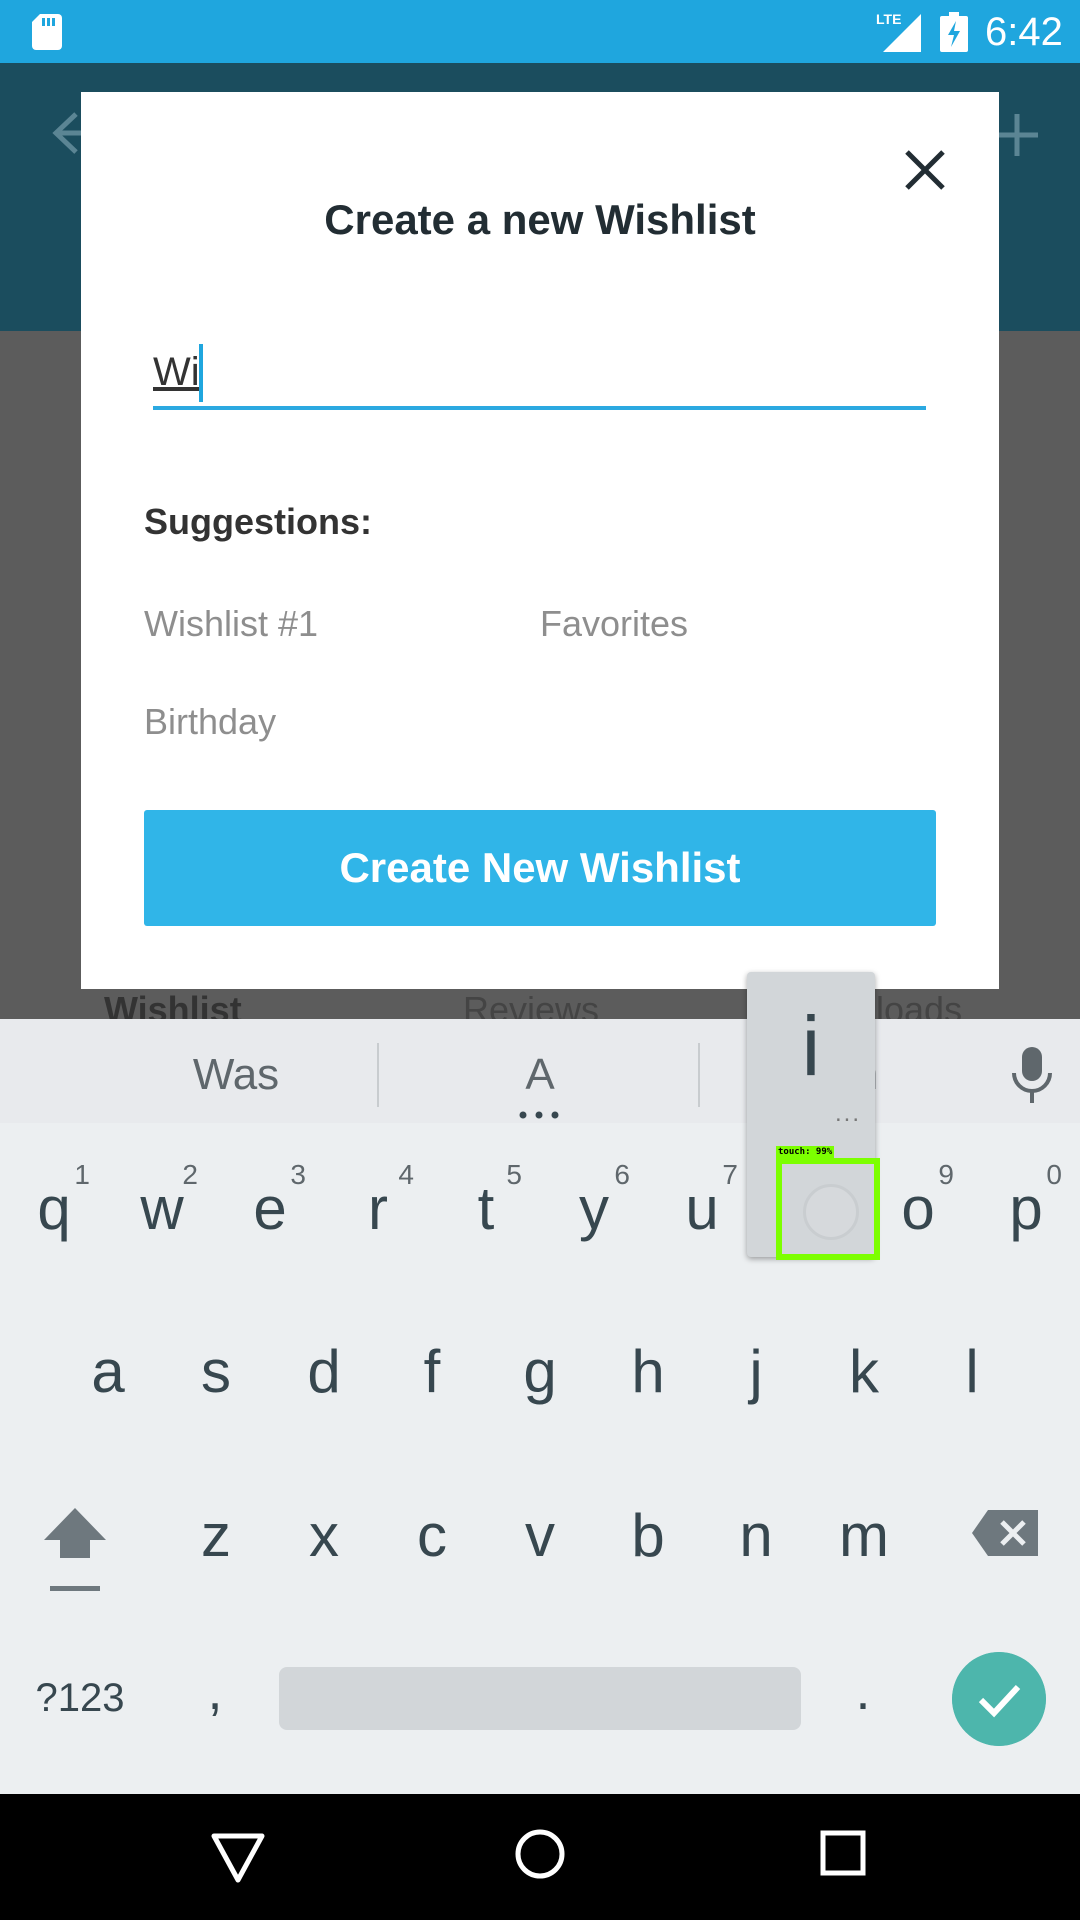 The image size is (1080, 1920). Describe the element at coordinates (324, 1535) in the screenshot. I see `key-x: x` at that location.